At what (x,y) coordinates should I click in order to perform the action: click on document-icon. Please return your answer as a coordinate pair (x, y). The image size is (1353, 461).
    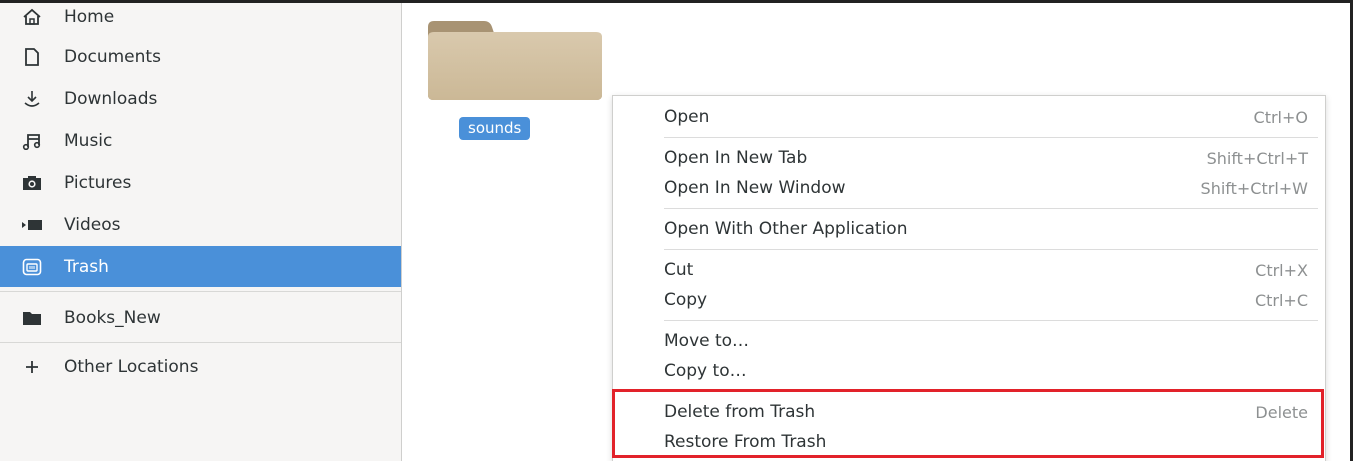
    Looking at the image, I should click on (32, 57).